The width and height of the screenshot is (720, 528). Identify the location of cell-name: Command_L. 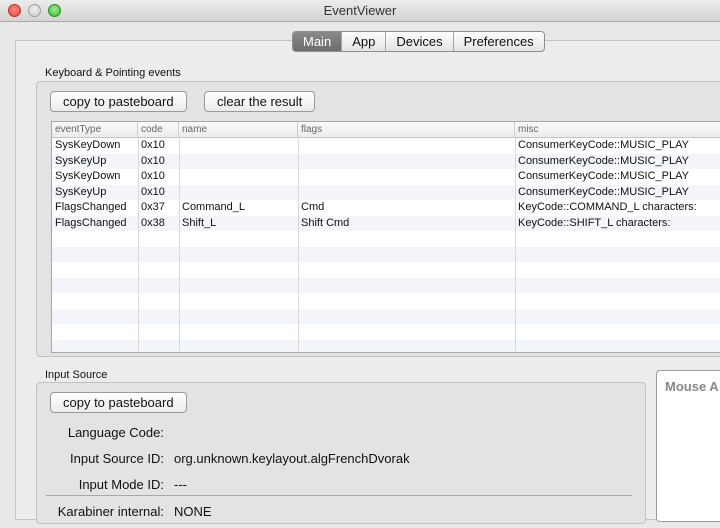
(213, 207).